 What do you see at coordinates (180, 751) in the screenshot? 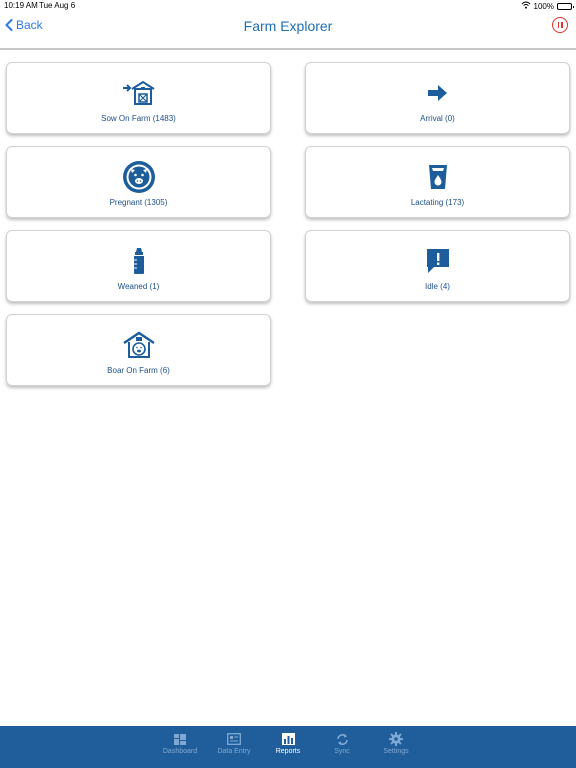
I see `tab-label: Dashboard` at bounding box center [180, 751].